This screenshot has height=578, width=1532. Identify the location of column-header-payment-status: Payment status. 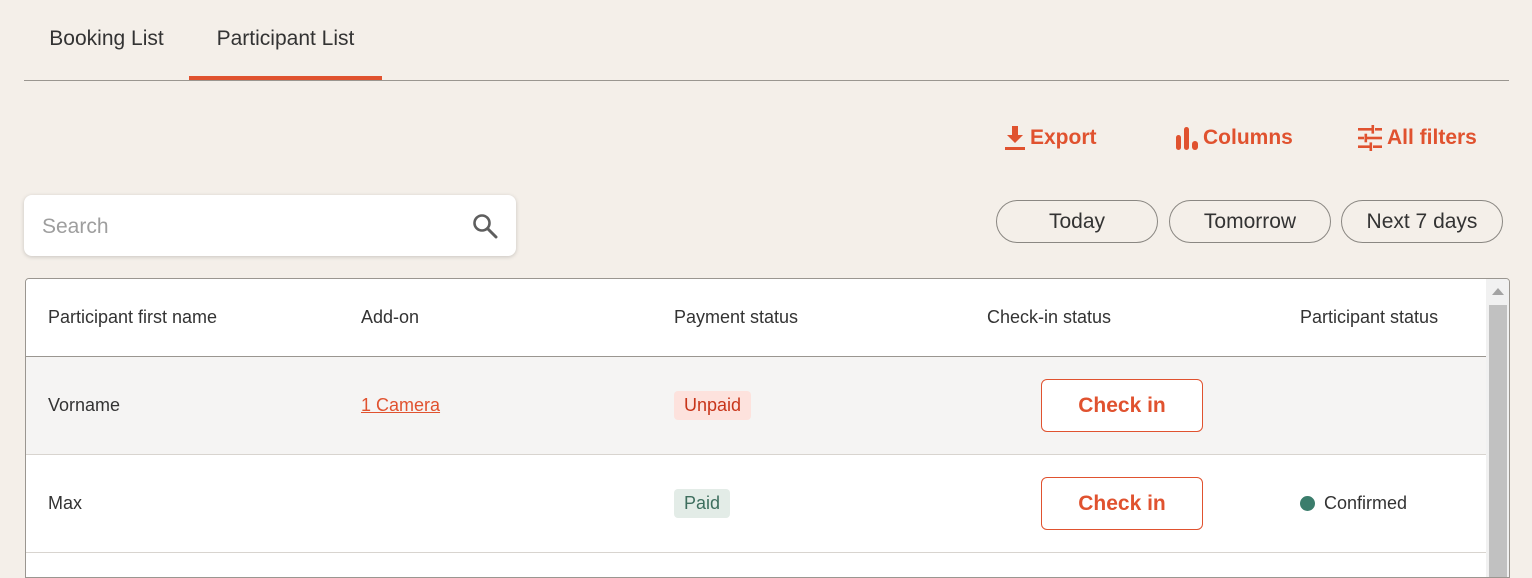
(736, 317).